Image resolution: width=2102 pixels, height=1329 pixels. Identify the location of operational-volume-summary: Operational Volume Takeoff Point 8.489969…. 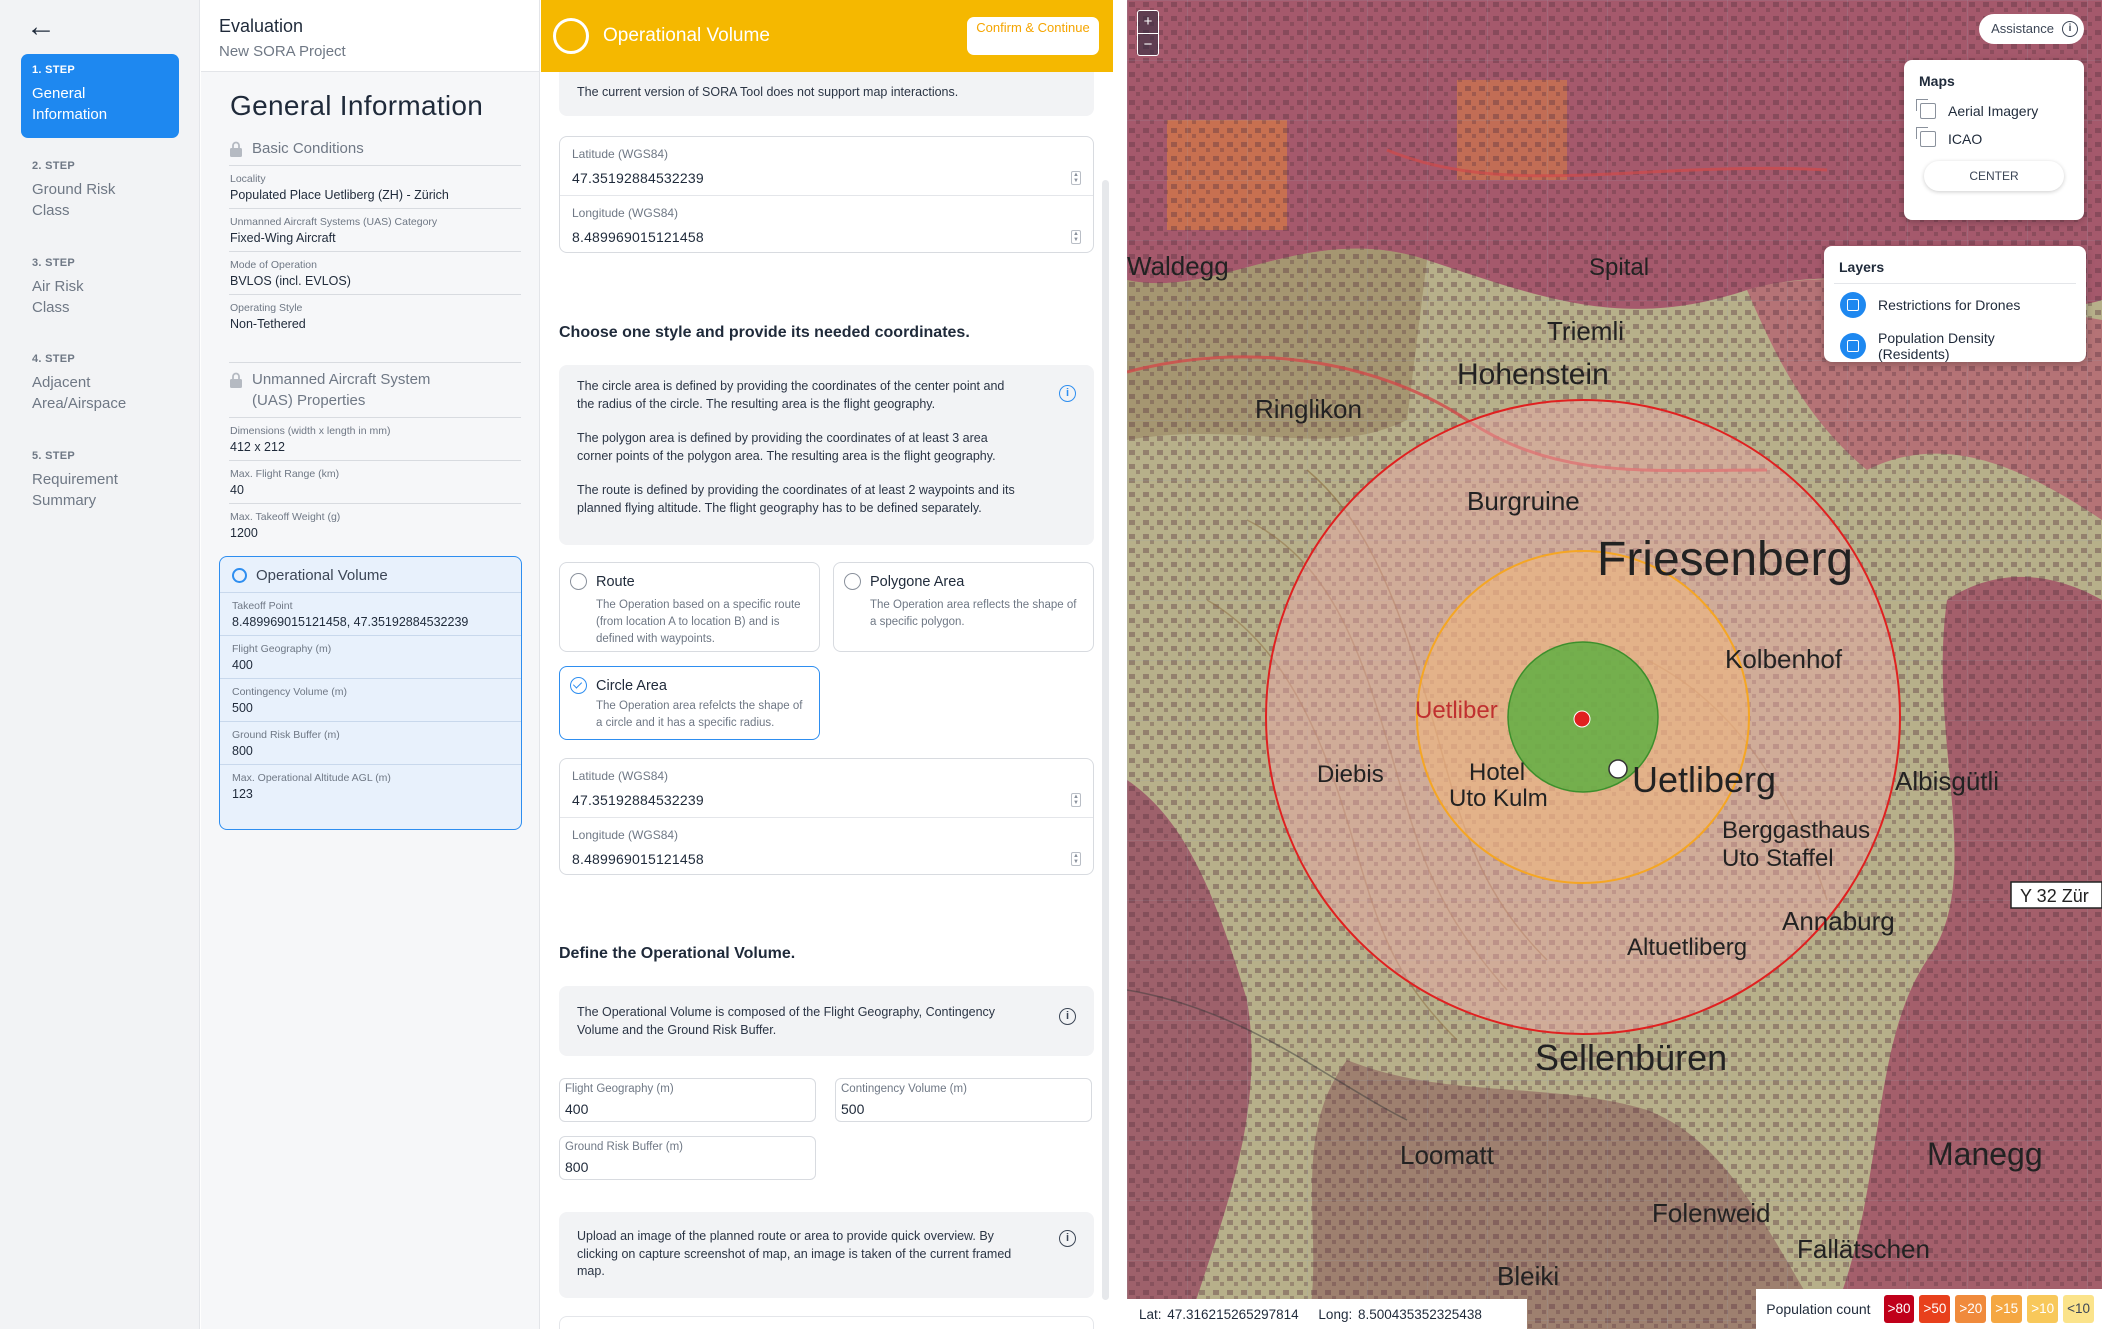
(370, 693).